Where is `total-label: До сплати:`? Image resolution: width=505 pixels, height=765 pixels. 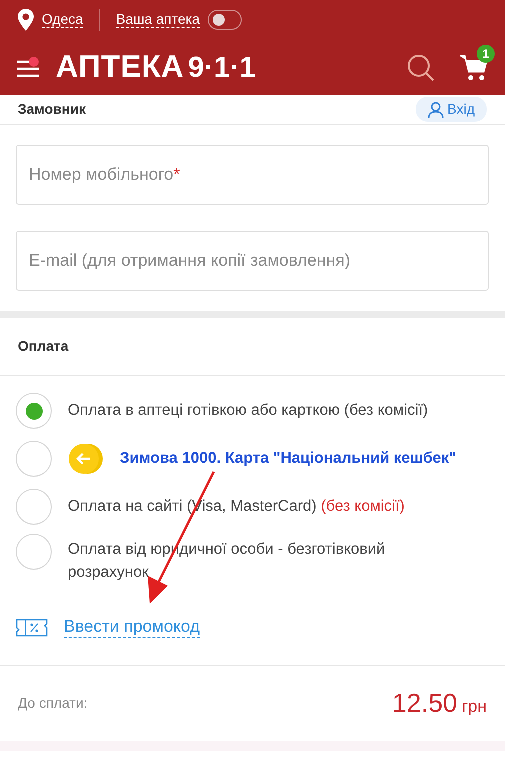 total-label: До сплати: is located at coordinates (53, 703).